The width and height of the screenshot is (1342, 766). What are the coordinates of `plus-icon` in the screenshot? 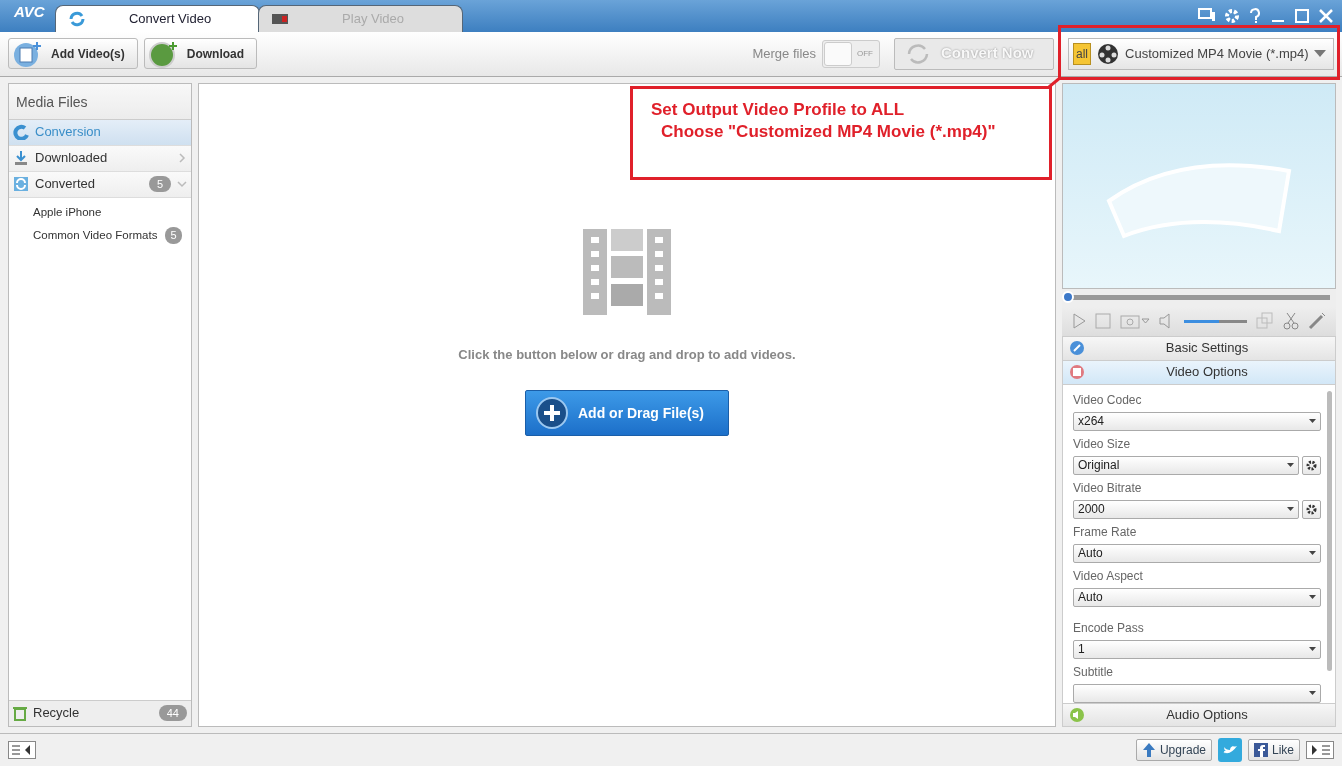 It's located at (552, 413).